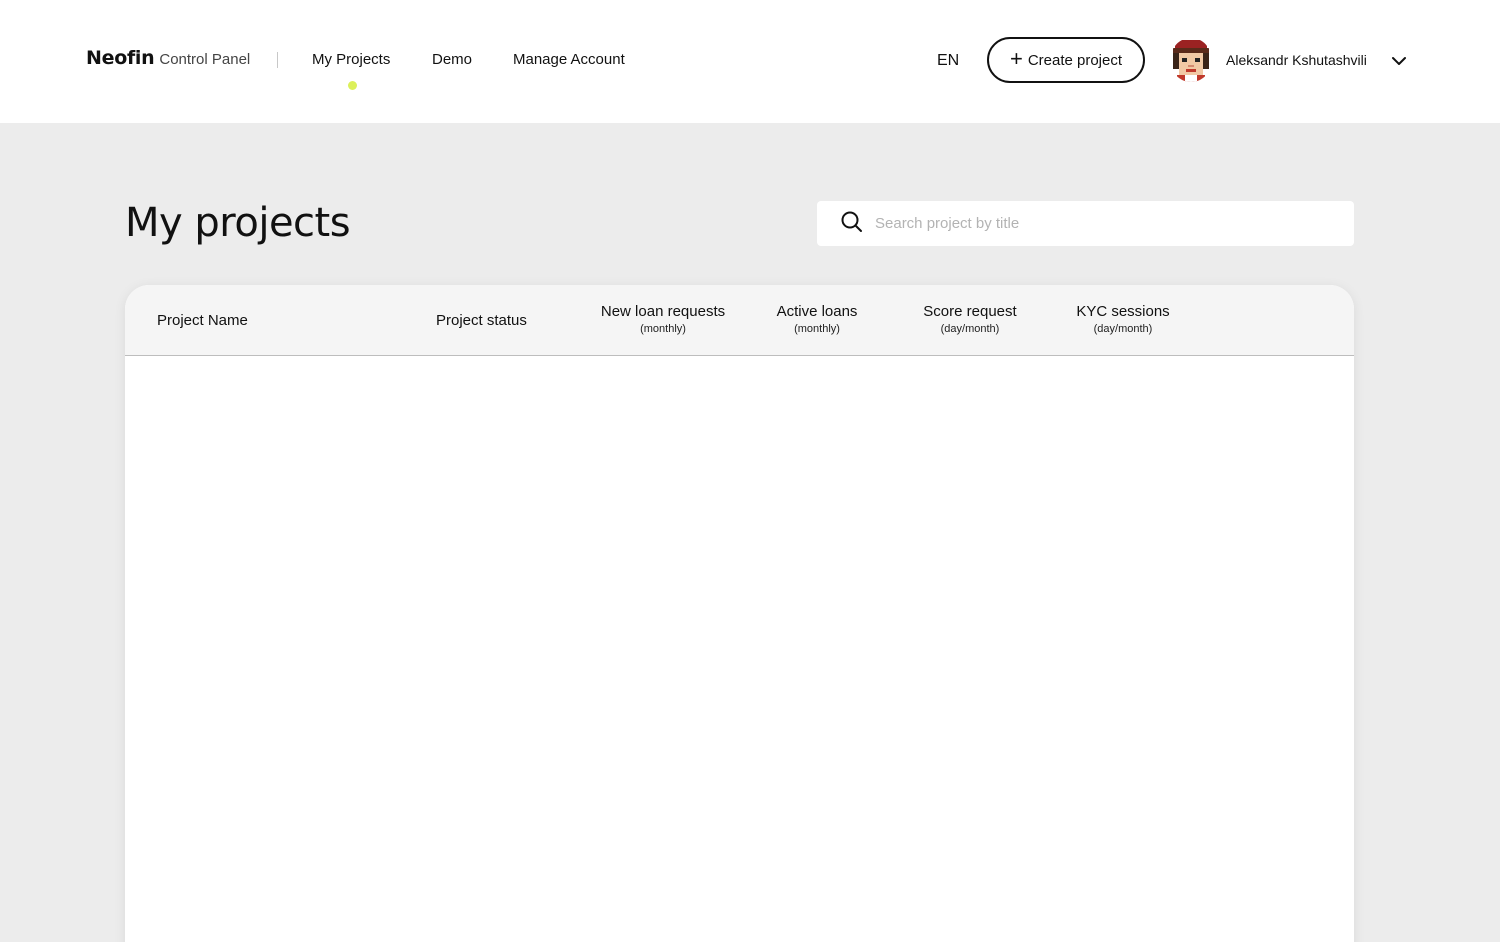  What do you see at coordinates (1123, 311) in the screenshot?
I see `column-label: KYC sessions` at bounding box center [1123, 311].